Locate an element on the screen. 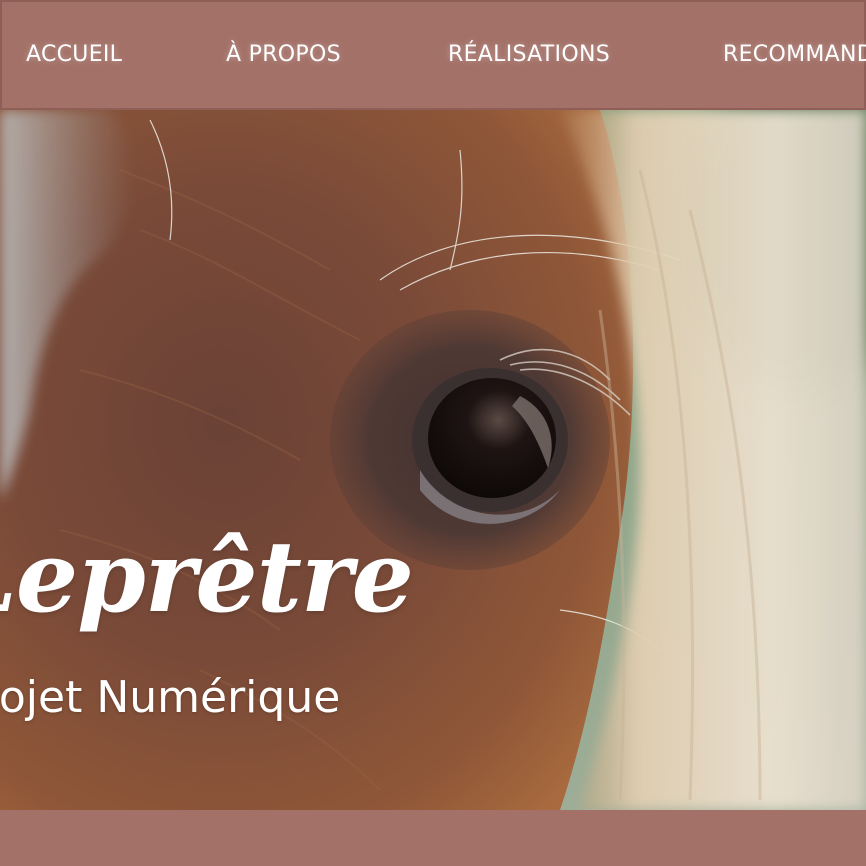  nav-link-recommandations: RECOMMANDATIONS is located at coordinates (794, 55).